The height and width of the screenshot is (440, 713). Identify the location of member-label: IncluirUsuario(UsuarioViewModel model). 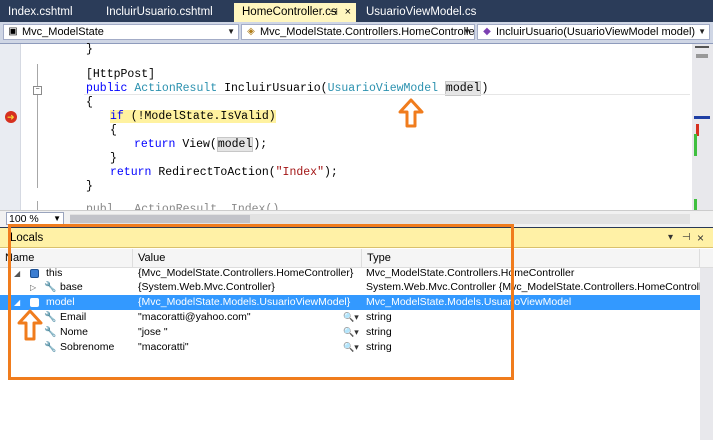
(596, 32).